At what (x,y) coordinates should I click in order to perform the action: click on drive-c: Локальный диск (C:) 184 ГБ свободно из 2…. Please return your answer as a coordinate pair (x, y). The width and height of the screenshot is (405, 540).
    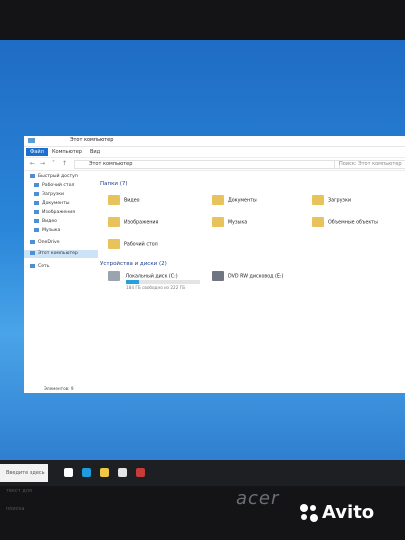
    Looking at the image, I should click on (158, 281).